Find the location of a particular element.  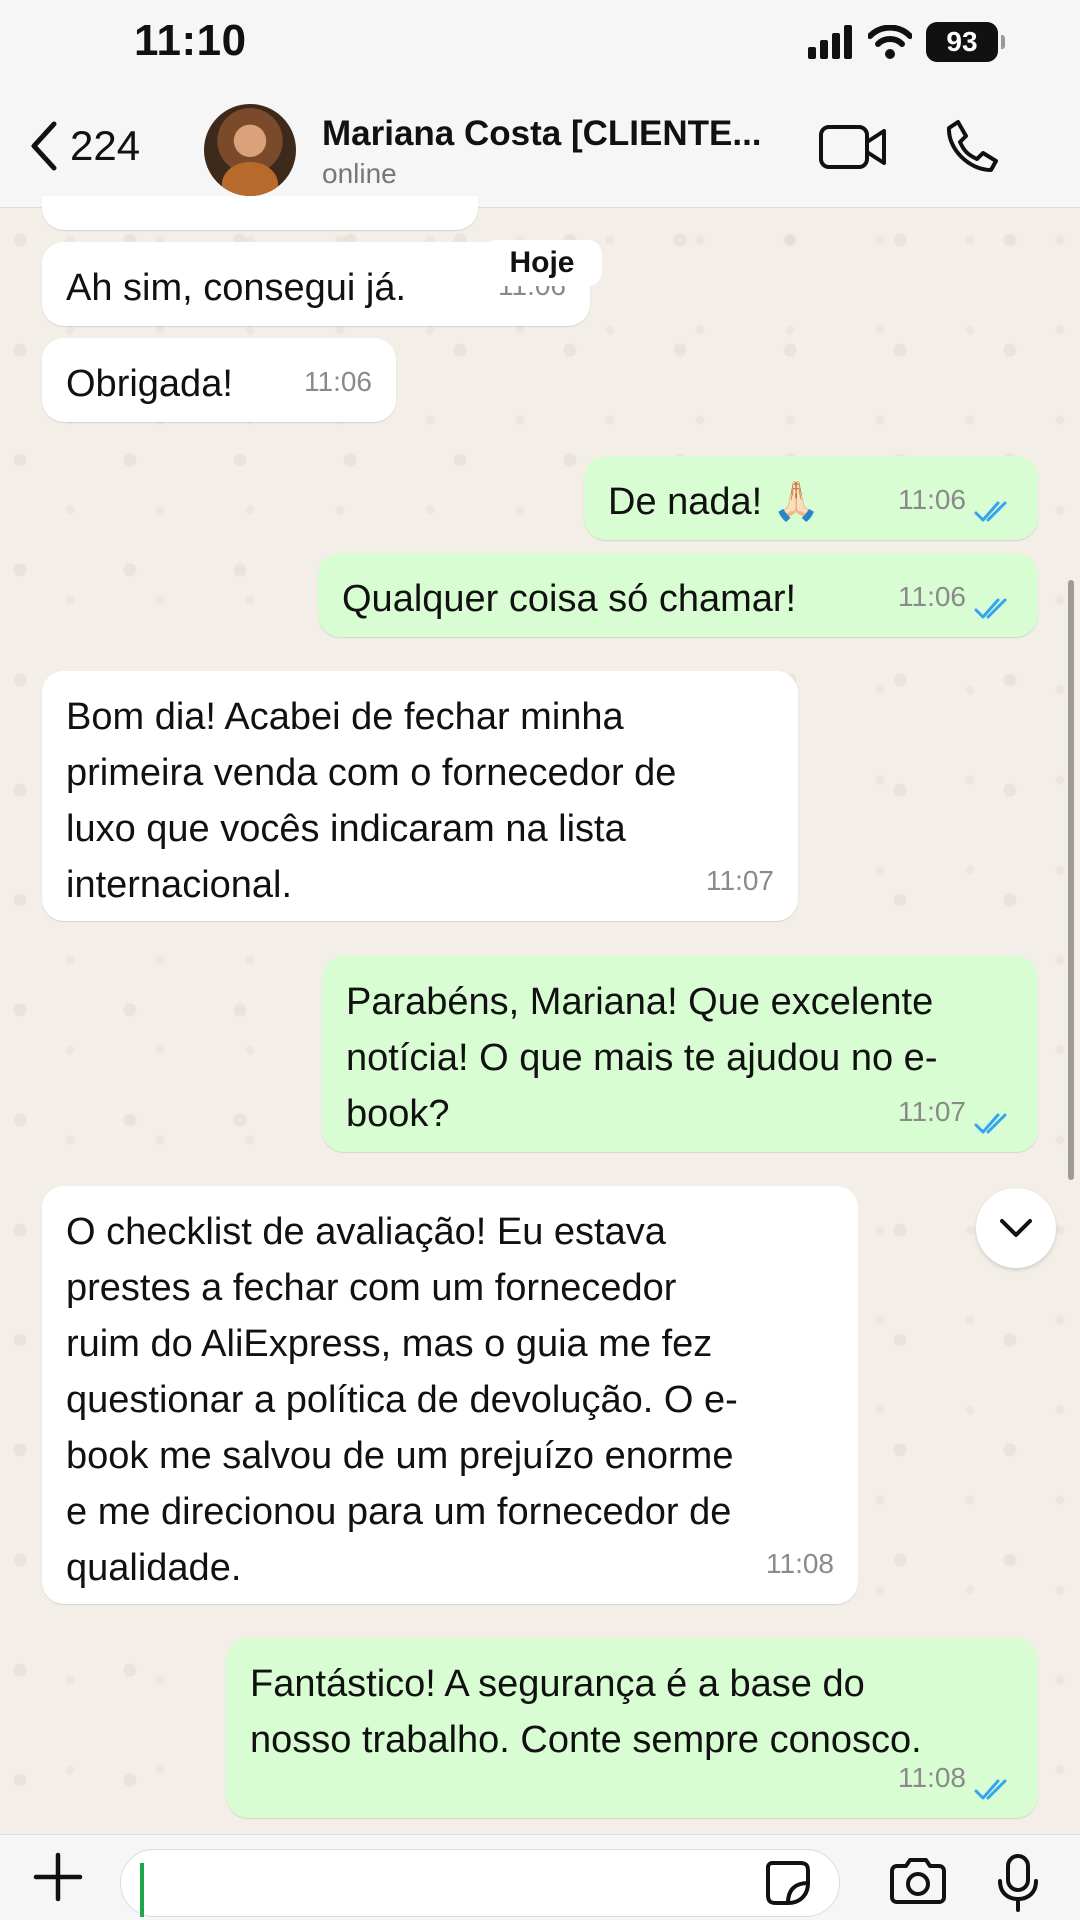

input-bar is located at coordinates (540, 1877).